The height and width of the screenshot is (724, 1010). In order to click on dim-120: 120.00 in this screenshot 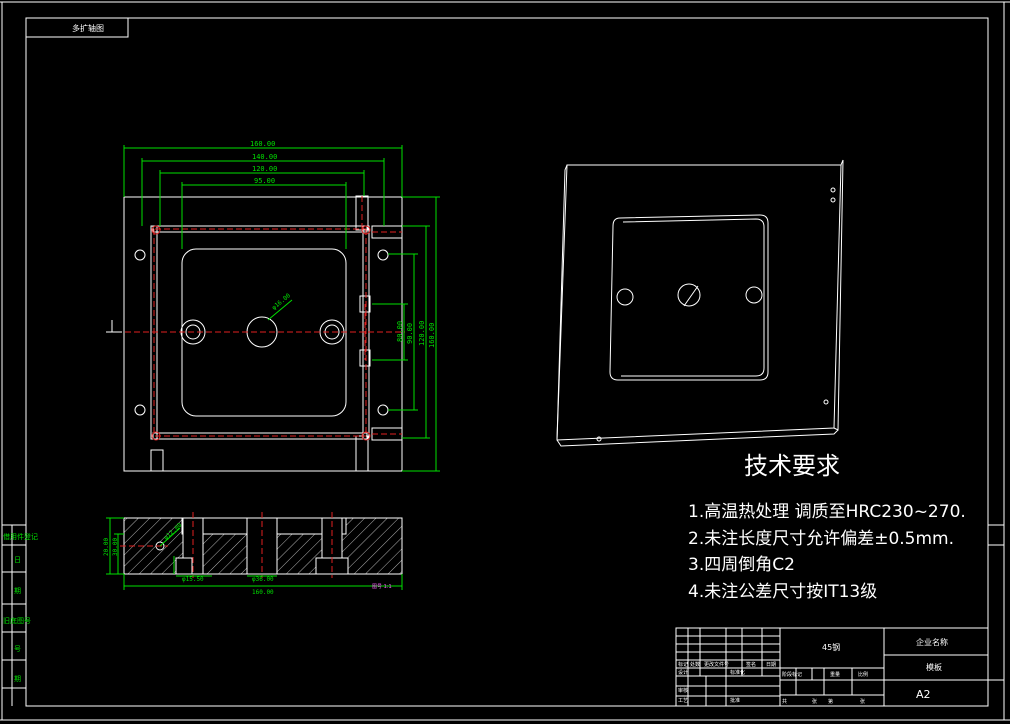, I will do `click(264, 169)`.